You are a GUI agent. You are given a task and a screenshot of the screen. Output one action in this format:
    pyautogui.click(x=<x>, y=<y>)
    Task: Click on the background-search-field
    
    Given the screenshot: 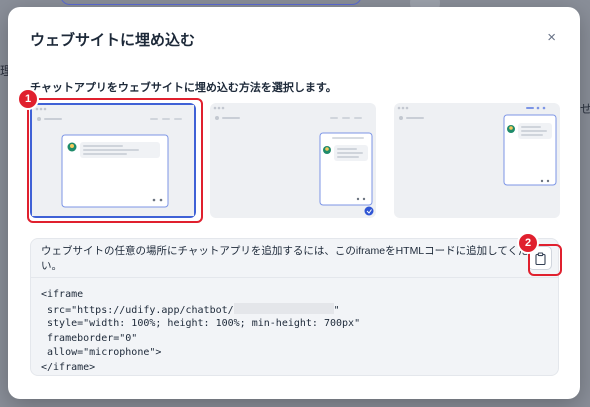 What is the action you would take?
    pyautogui.click(x=211, y=2)
    